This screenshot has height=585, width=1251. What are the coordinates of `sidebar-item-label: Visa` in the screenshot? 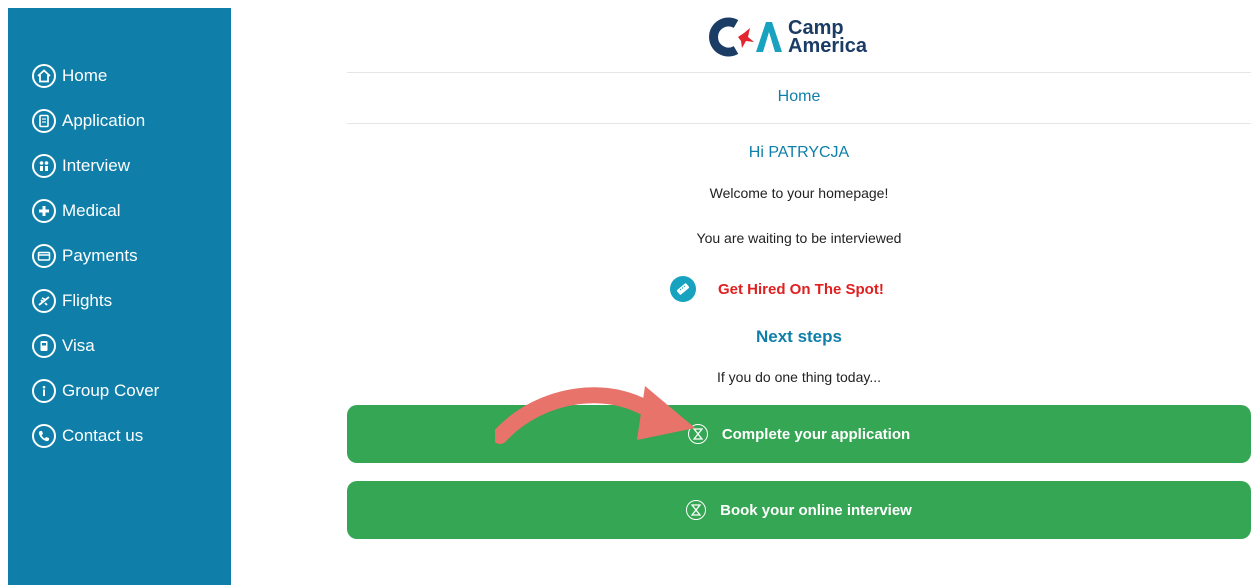 It's located at (78, 345).